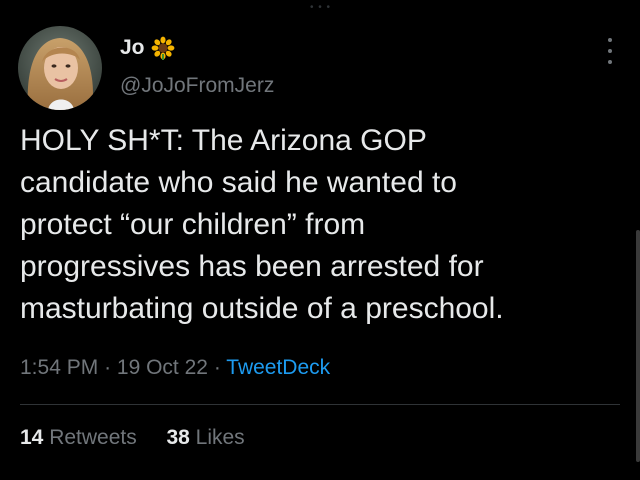 Image resolution: width=640 pixels, height=480 pixels. I want to click on avatar-image, so click(60, 68).